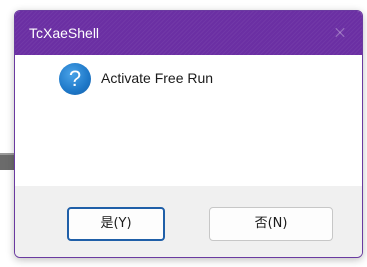 The height and width of the screenshot is (267, 367). What do you see at coordinates (157, 78) in the screenshot?
I see `dialog-message: Activate Free Run` at bounding box center [157, 78].